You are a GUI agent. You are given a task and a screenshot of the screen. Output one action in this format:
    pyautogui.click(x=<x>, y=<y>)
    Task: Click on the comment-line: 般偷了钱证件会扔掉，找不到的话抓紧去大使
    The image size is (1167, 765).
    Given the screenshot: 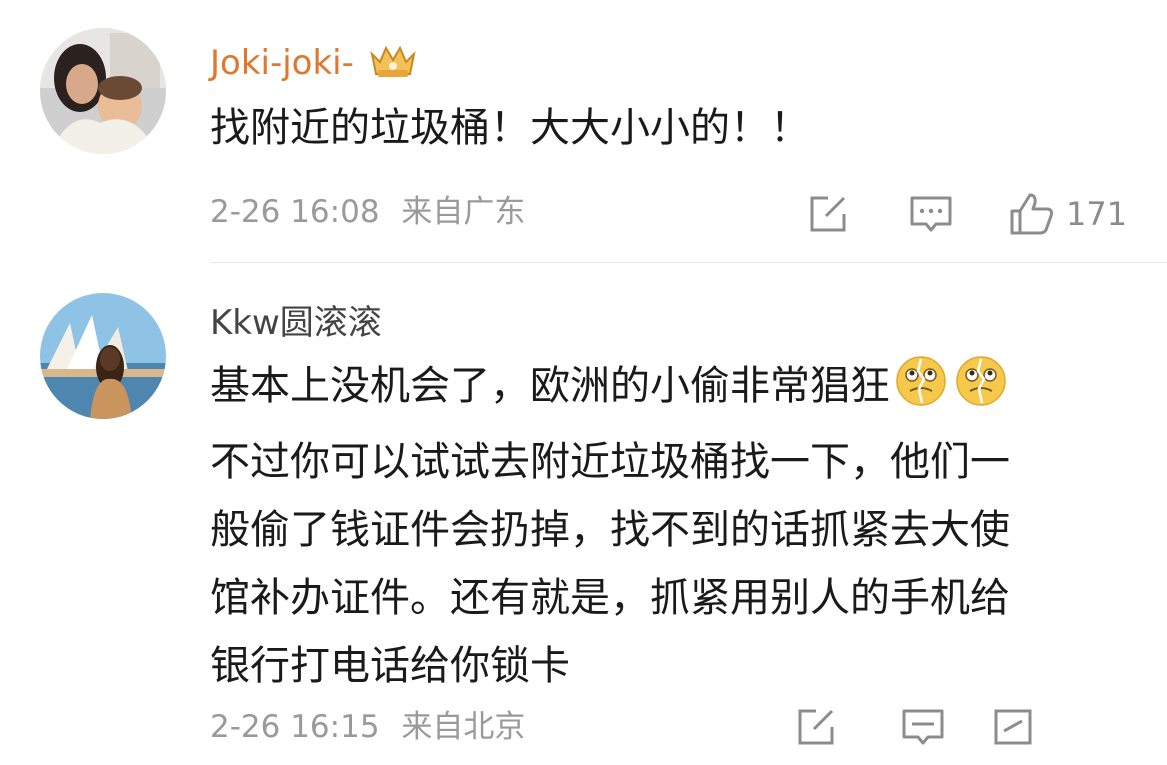 What is the action you would take?
    pyautogui.click(x=610, y=530)
    